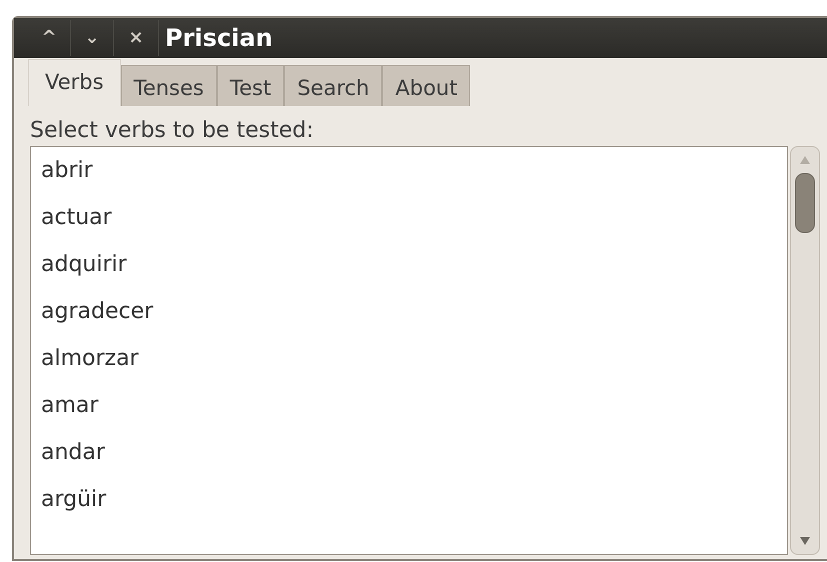  Describe the element at coordinates (84, 264) in the screenshot. I see `verb-item: adquirir` at that location.